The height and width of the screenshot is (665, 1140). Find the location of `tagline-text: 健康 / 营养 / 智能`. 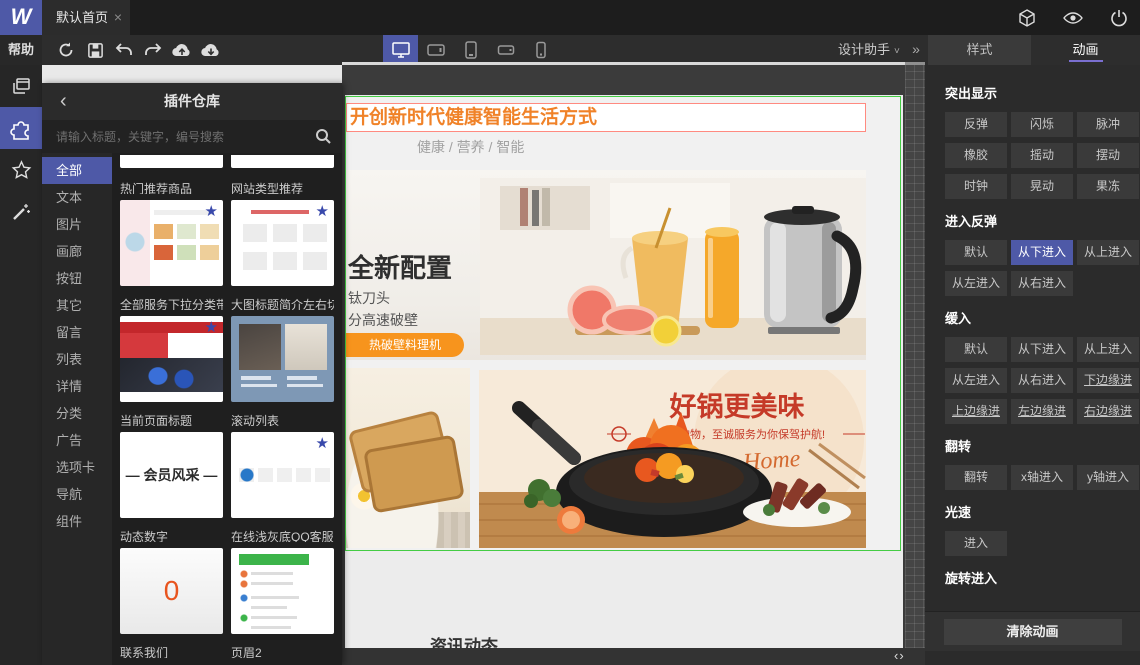

tagline-text: 健康 / 营养 / 智能 is located at coordinates (470, 147).